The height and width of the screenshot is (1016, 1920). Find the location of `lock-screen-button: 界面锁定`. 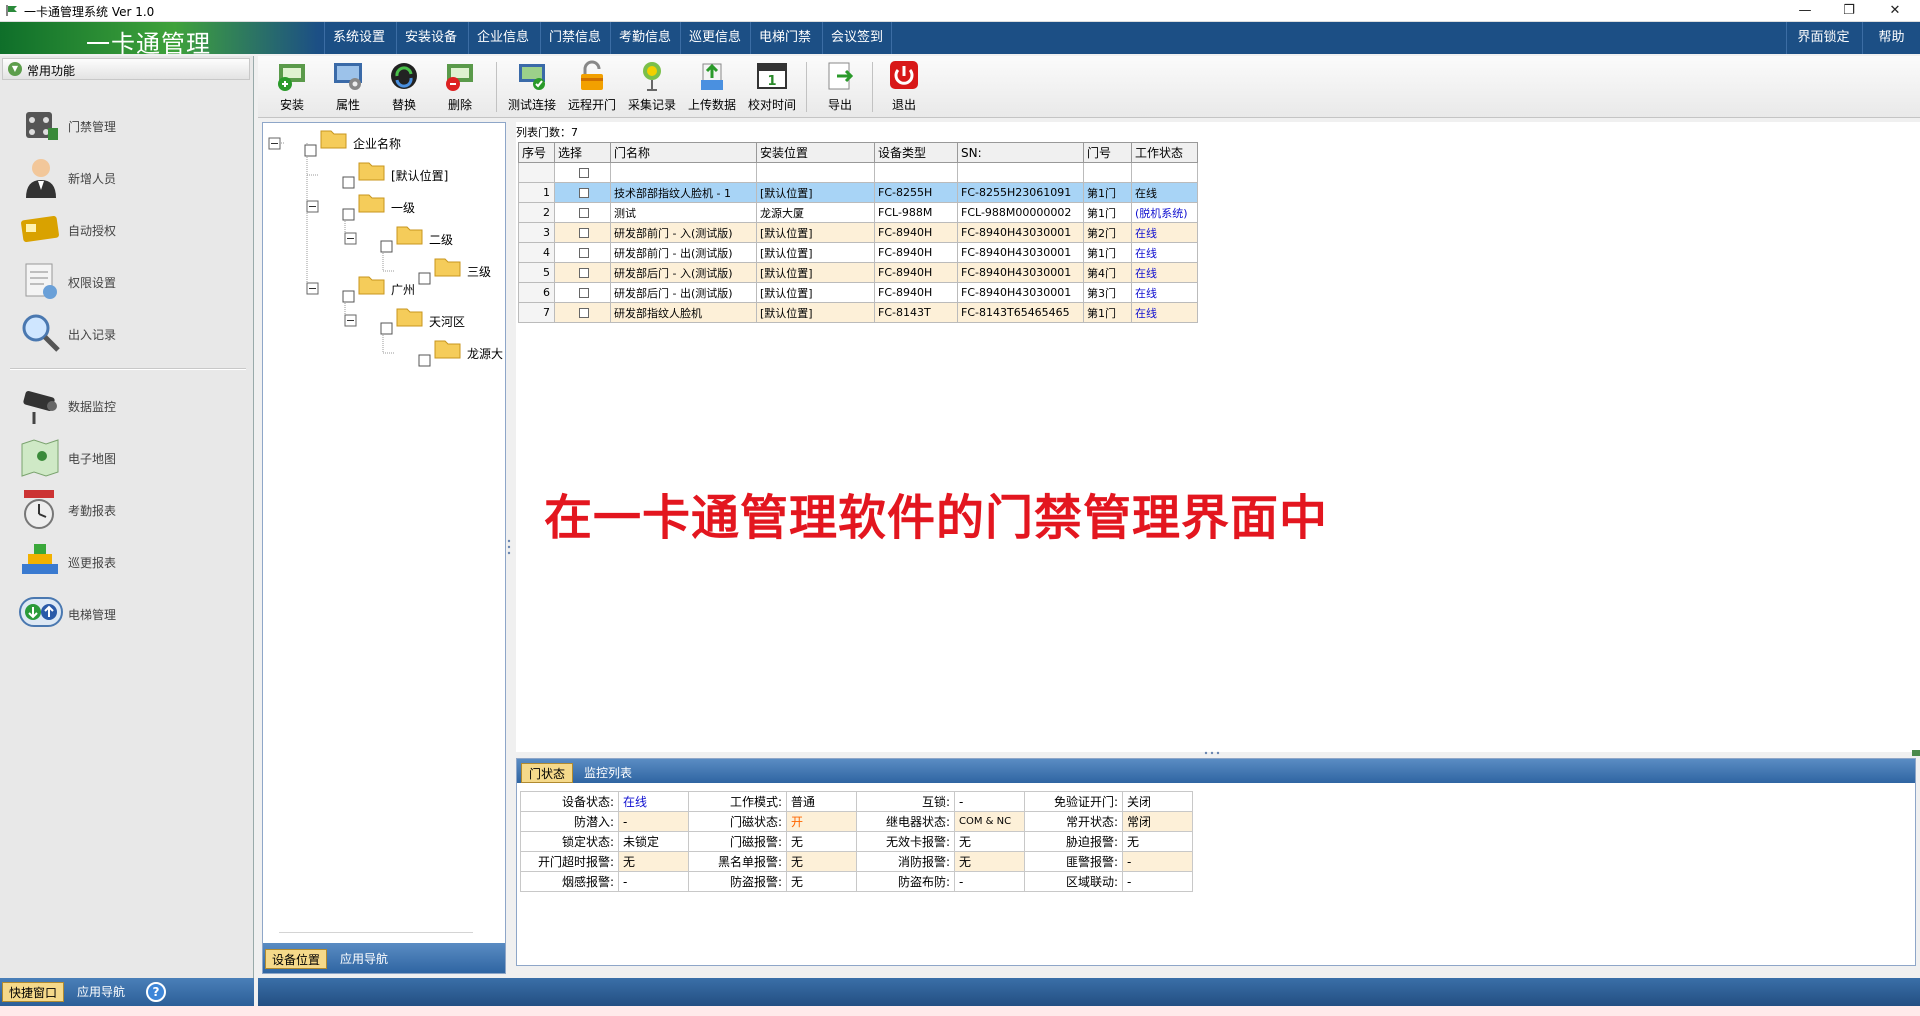

lock-screen-button: 界面锁定 is located at coordinates (1823, 38).